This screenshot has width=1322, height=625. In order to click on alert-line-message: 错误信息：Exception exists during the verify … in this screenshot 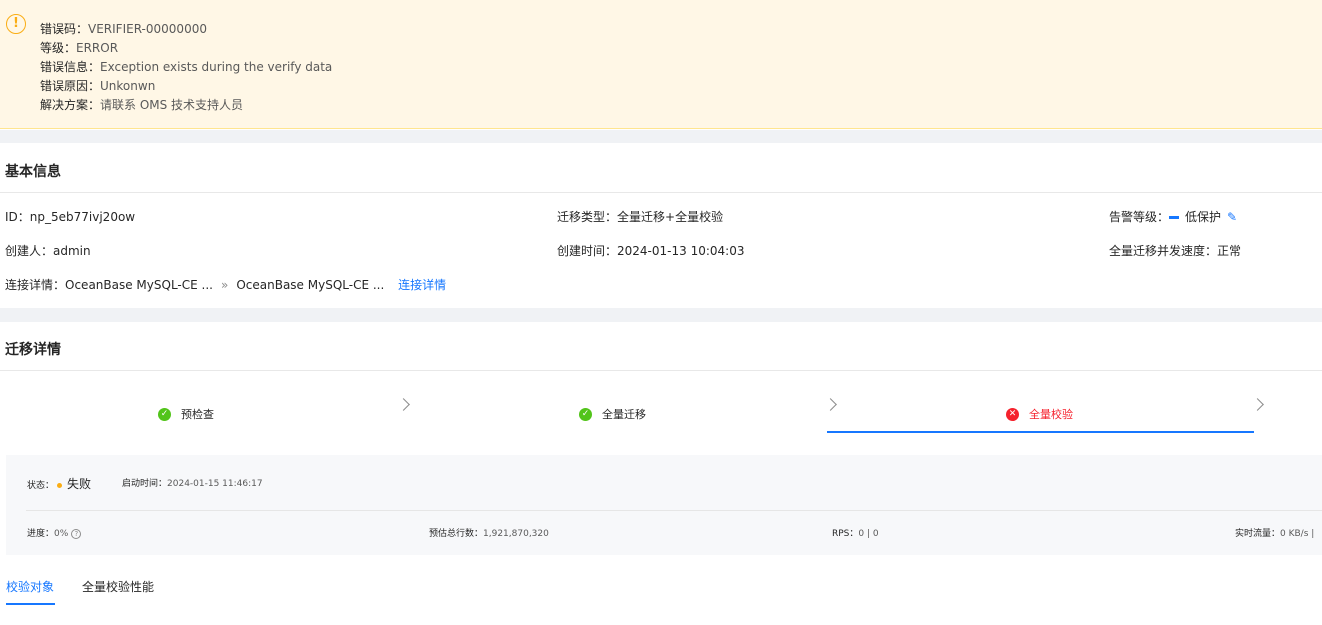, I will do `click(186, 67)`.